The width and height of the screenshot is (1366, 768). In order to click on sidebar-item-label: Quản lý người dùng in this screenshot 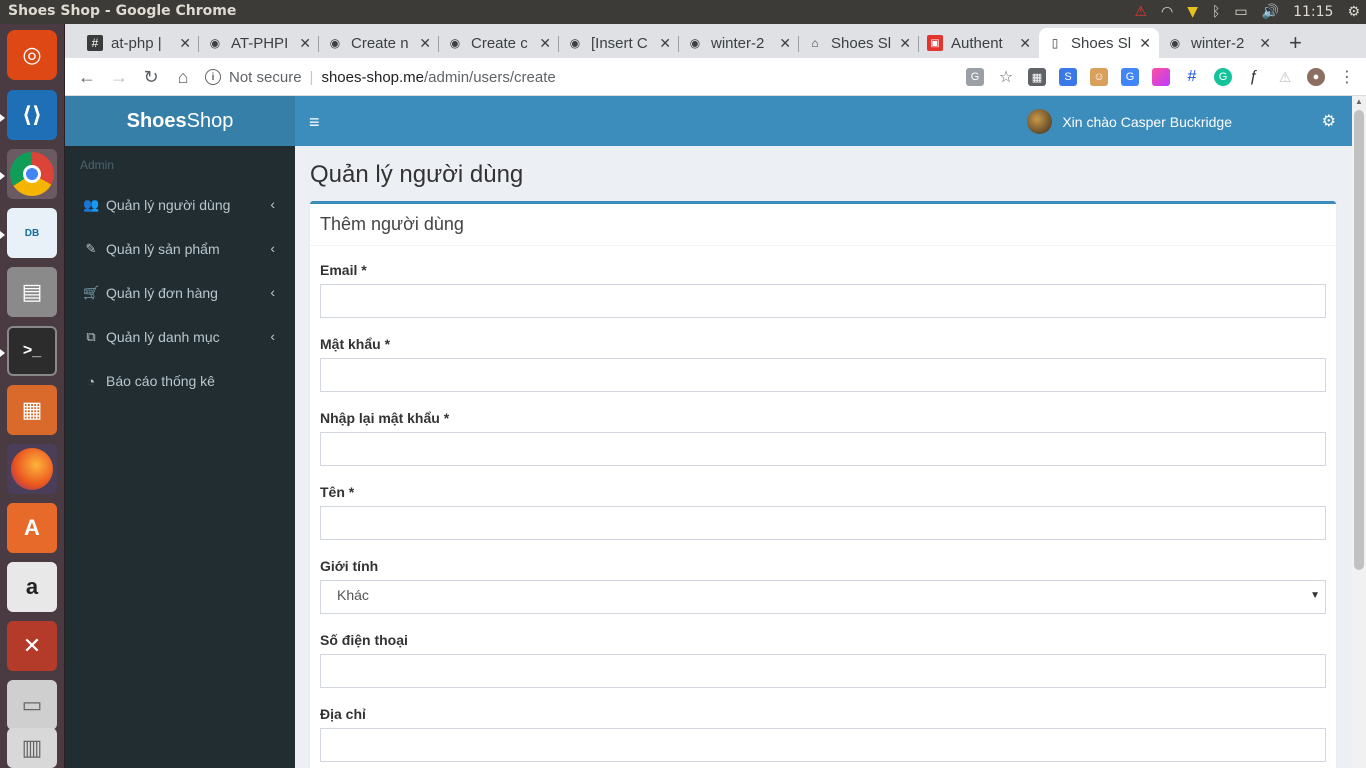, I will do `click(168, 205)`.